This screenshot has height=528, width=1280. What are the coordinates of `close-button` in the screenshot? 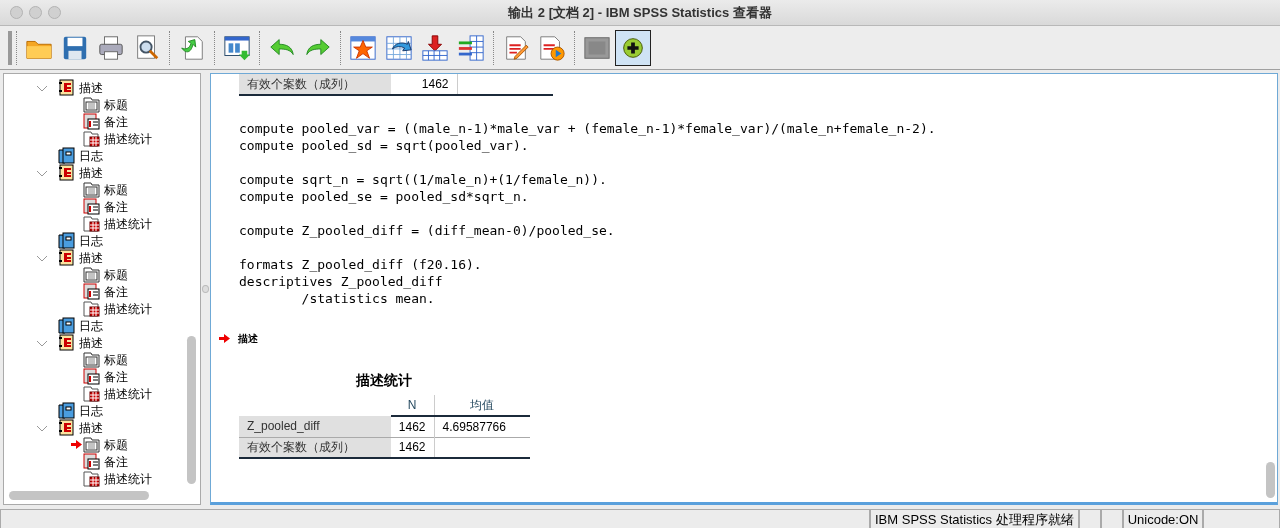 It's located at (16, 12).